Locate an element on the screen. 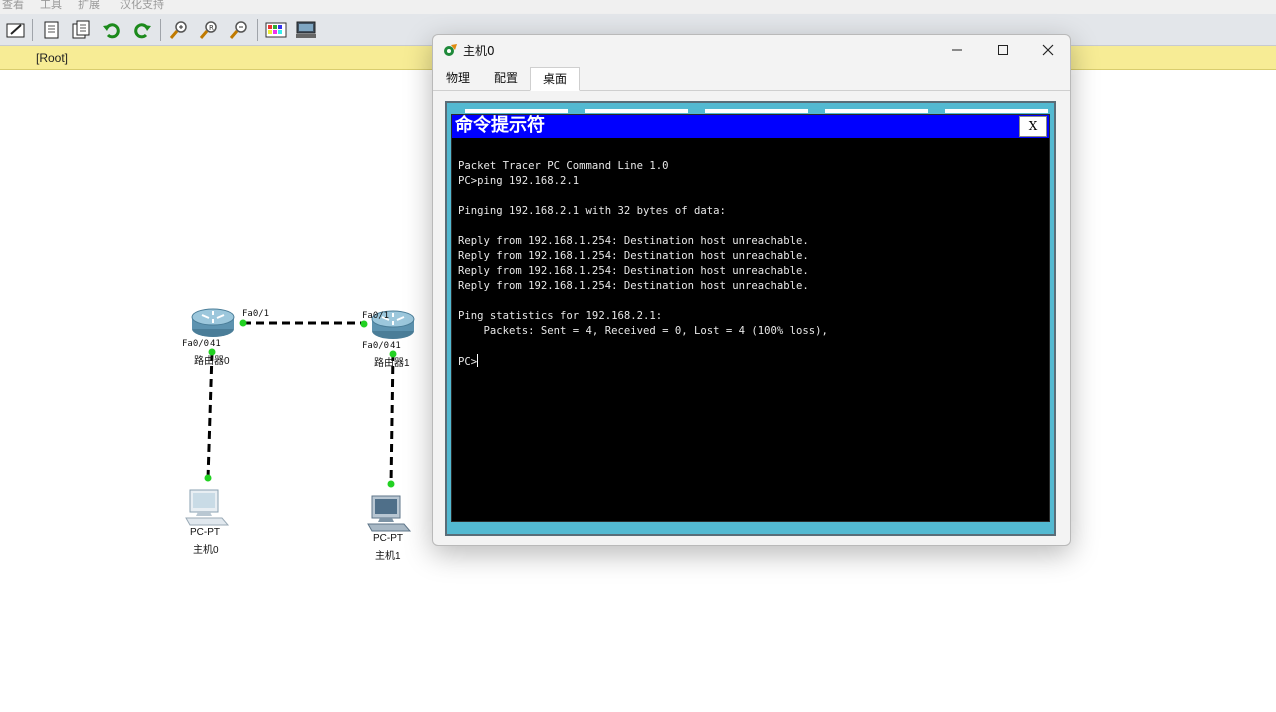 Image resolution: width=1276 pixels, height=712 pixels. zoom-in-icon is located at coordinates (179, 30).